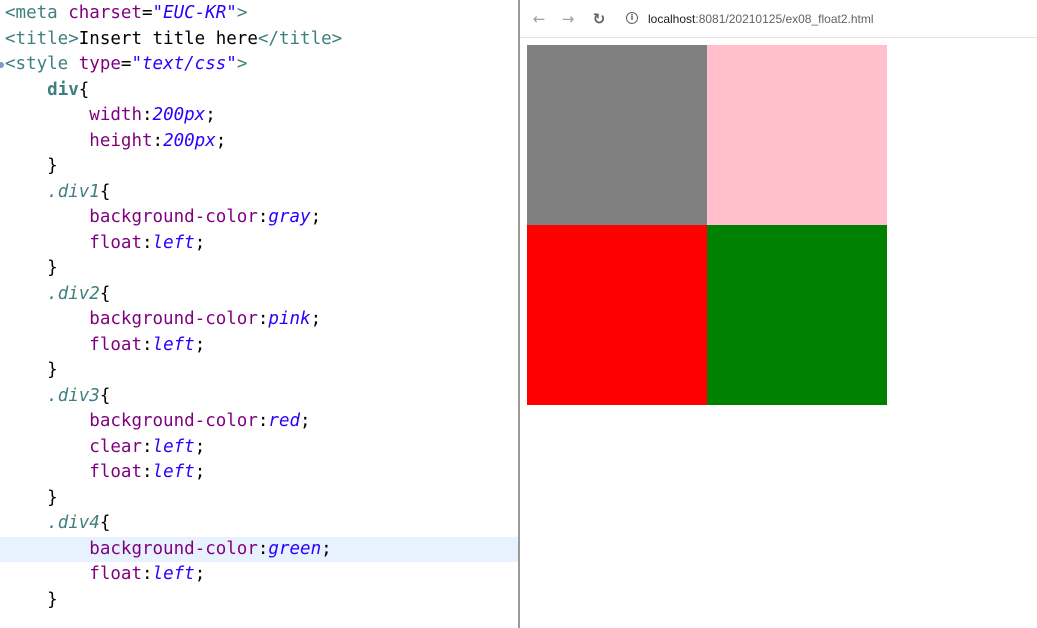 This screenshot has height=628, width=1037. I want to click on code-token: </title>, so click(300, 38).